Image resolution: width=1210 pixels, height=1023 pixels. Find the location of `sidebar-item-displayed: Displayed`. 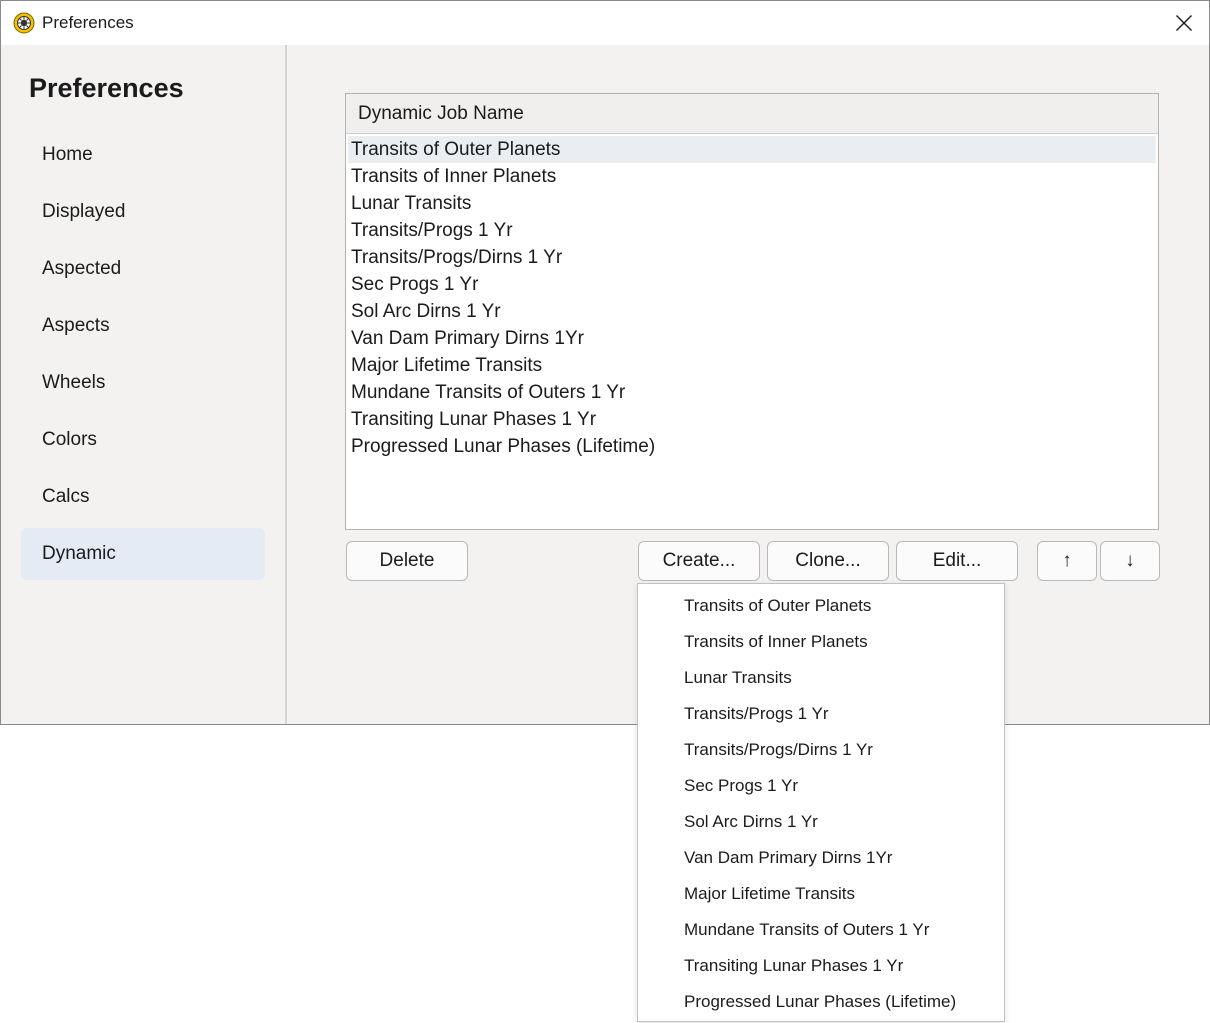

sidebar-item-displayed: Displayed is located at coordinates (143, 212).